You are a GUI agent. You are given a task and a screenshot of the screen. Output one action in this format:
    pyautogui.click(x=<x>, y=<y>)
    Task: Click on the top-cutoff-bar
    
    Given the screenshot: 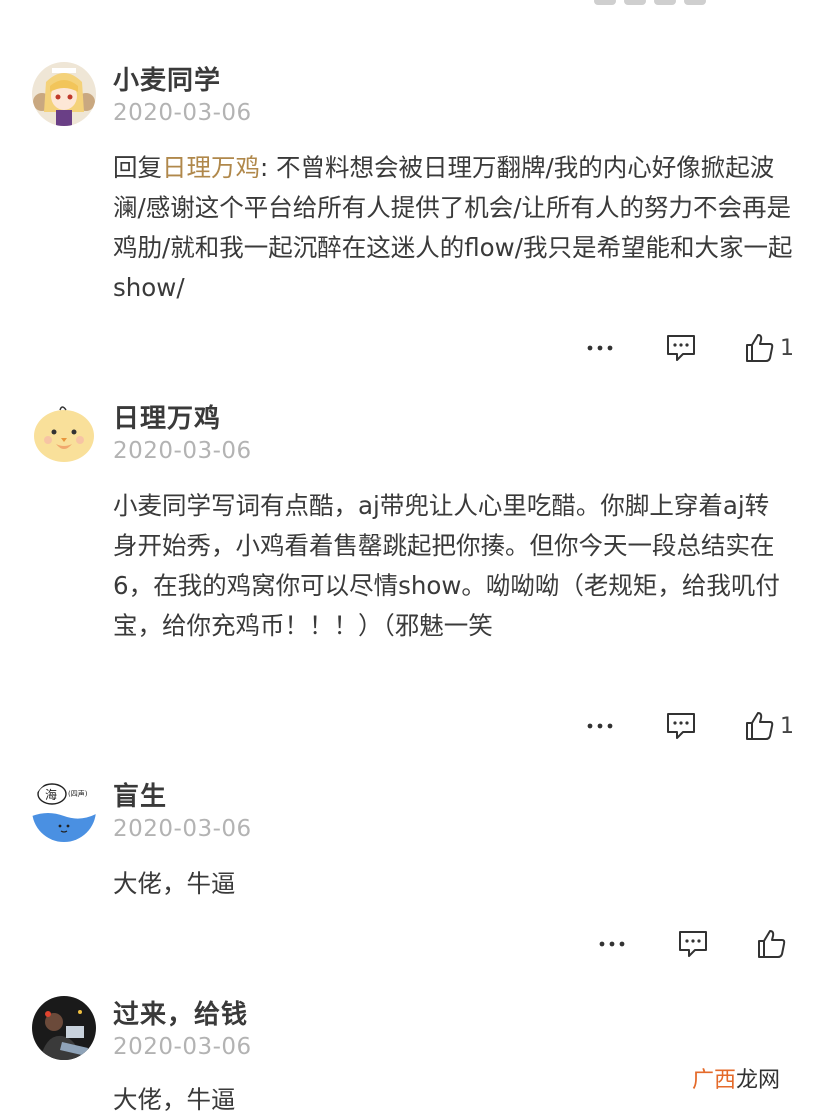 What is the action you would take?
    pyautogui.click(x=686, y=3)
    